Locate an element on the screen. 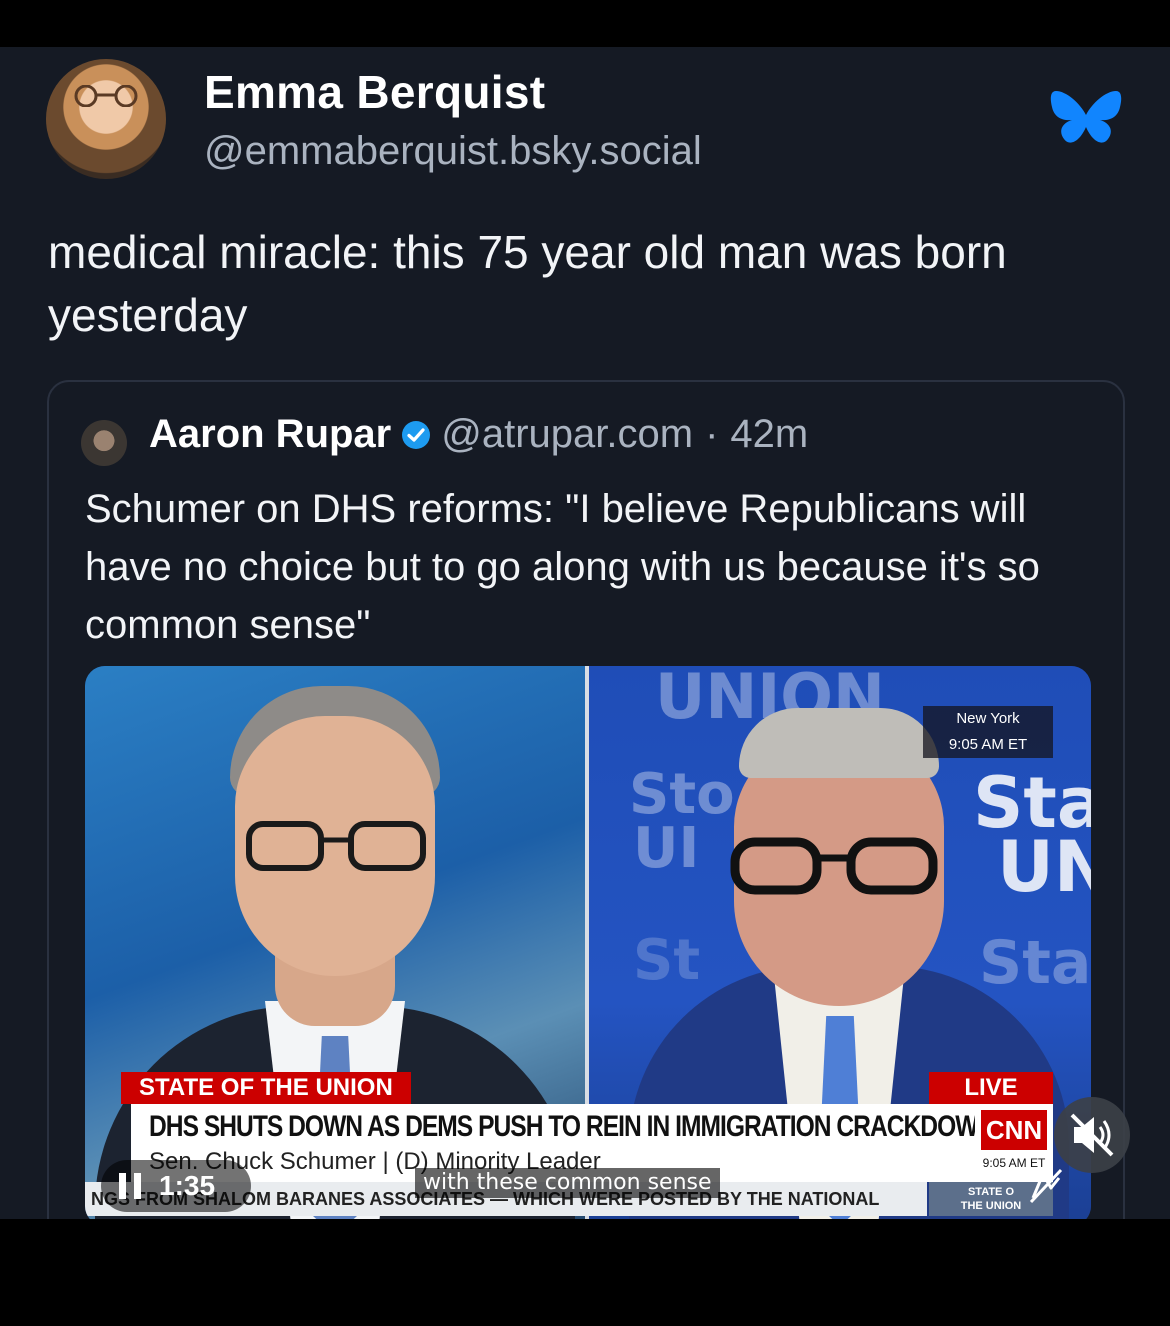 This screenshot has height=1326, width=1170. video-caption: with these common sense is located at coordinates (567, 1183).